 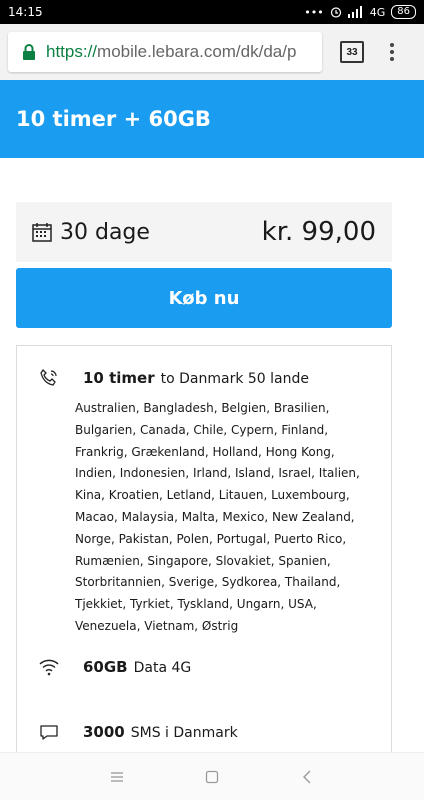 I want to click on notification-dots: •••, so click(x=314, y=12).